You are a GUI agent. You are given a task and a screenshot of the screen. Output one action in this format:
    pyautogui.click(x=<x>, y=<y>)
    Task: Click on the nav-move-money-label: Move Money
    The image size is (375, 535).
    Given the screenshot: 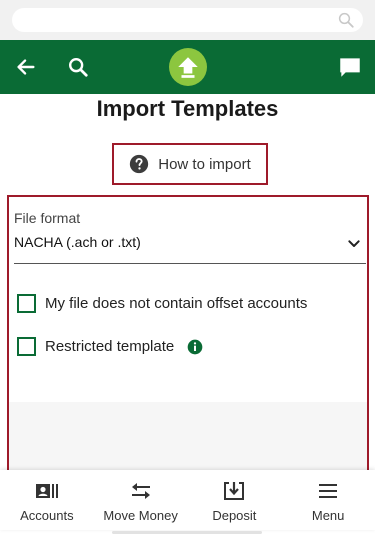 What is the action you would take?
    pyautogui.click(x=140, y=515)
    